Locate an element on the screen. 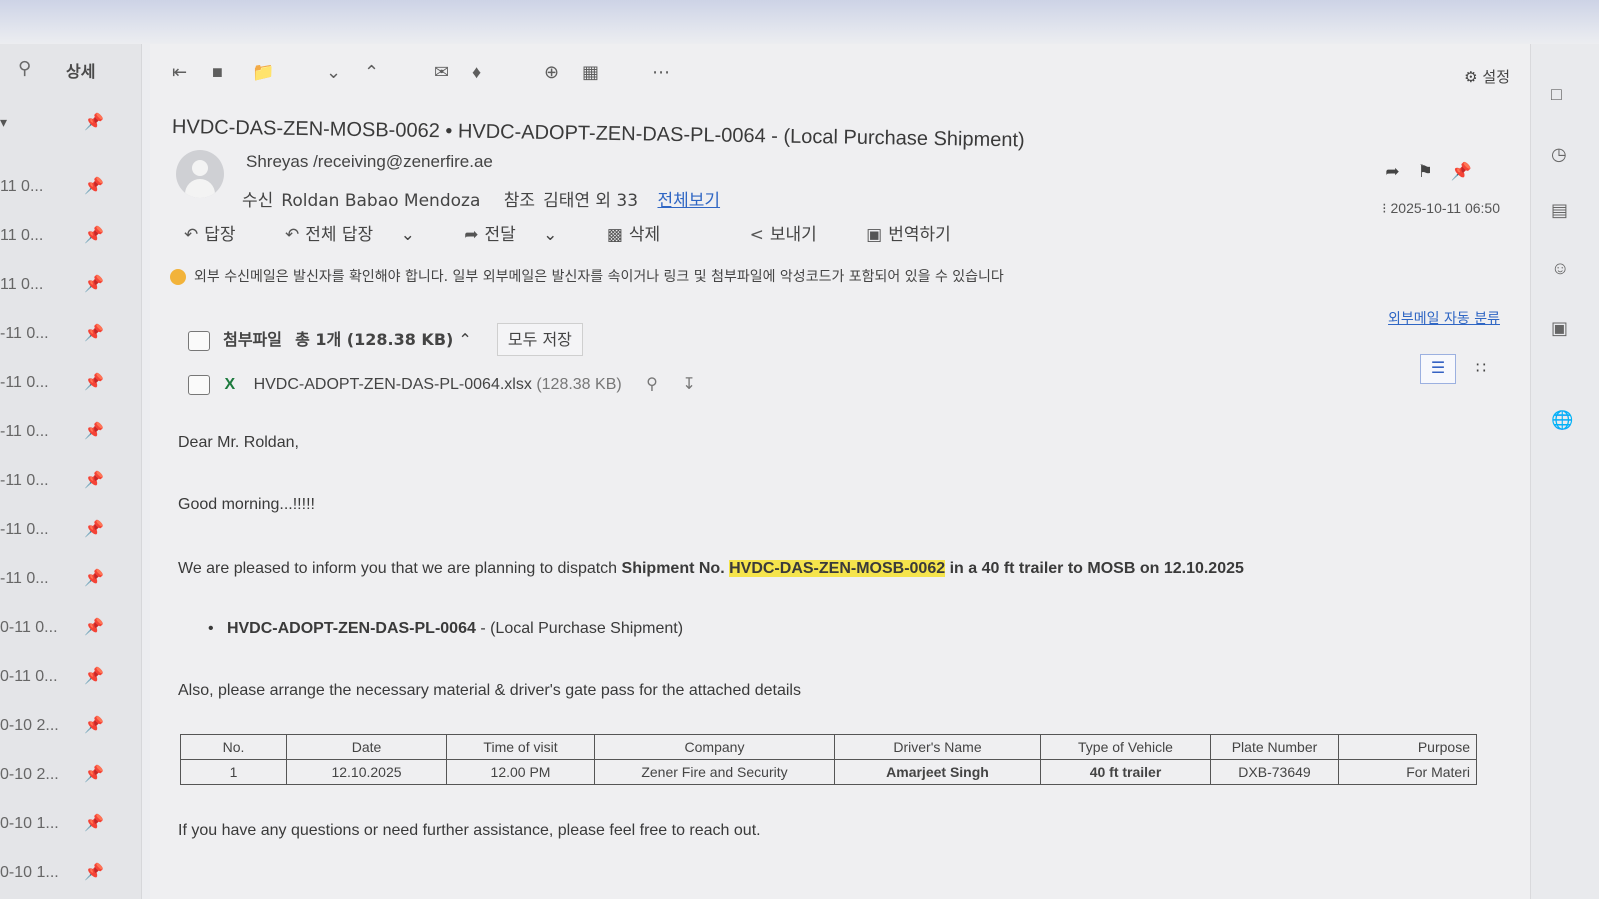  delete-button: ▩ 삭제 is located at coordinates (644, 235).